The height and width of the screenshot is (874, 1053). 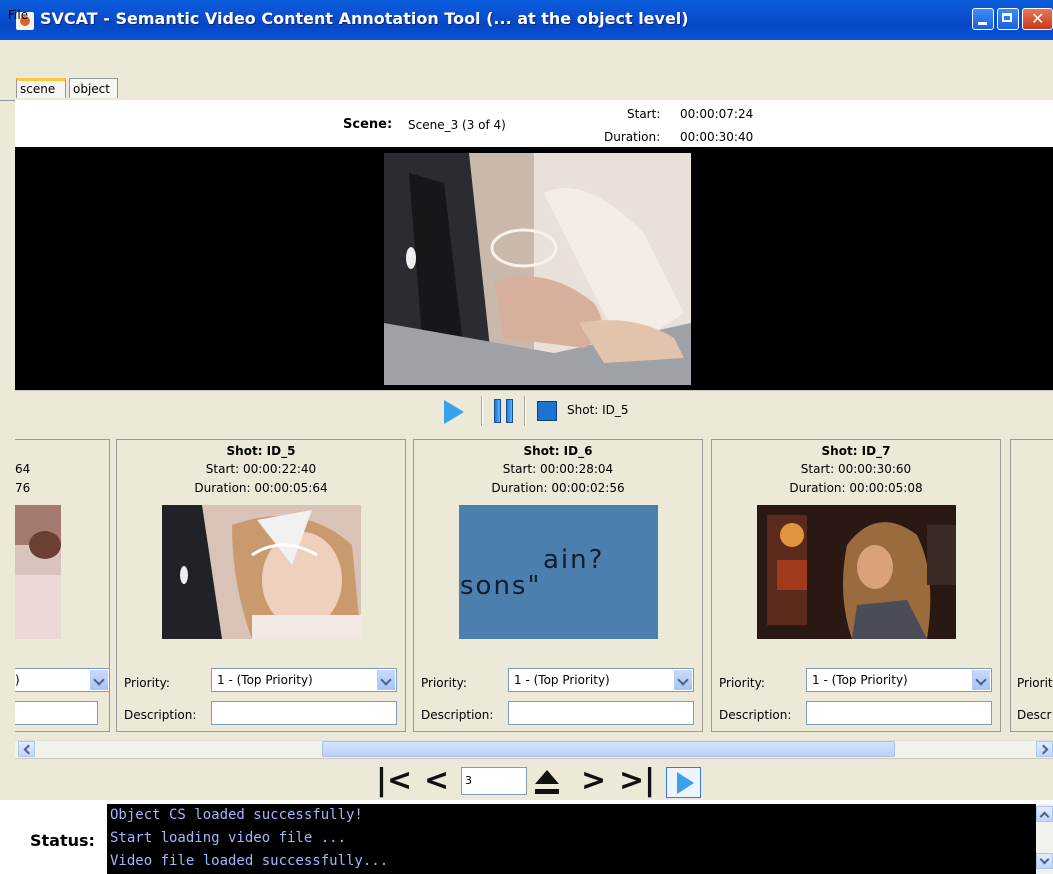 I want to click on tab-scene: scene, so click(x=41, y=88).